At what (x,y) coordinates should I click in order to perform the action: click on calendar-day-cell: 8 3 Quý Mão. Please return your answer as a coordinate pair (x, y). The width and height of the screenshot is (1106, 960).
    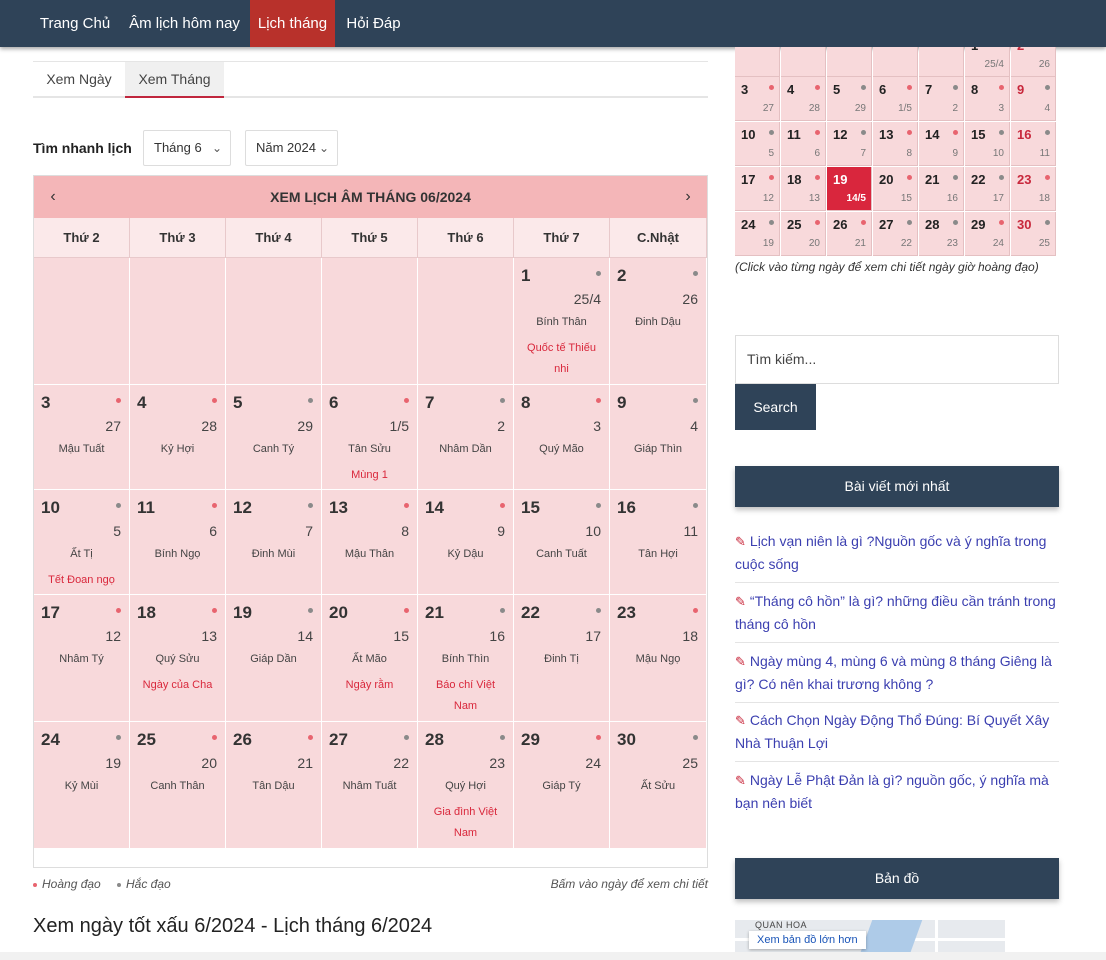
    Looking at the image, I should click on (562, 437).